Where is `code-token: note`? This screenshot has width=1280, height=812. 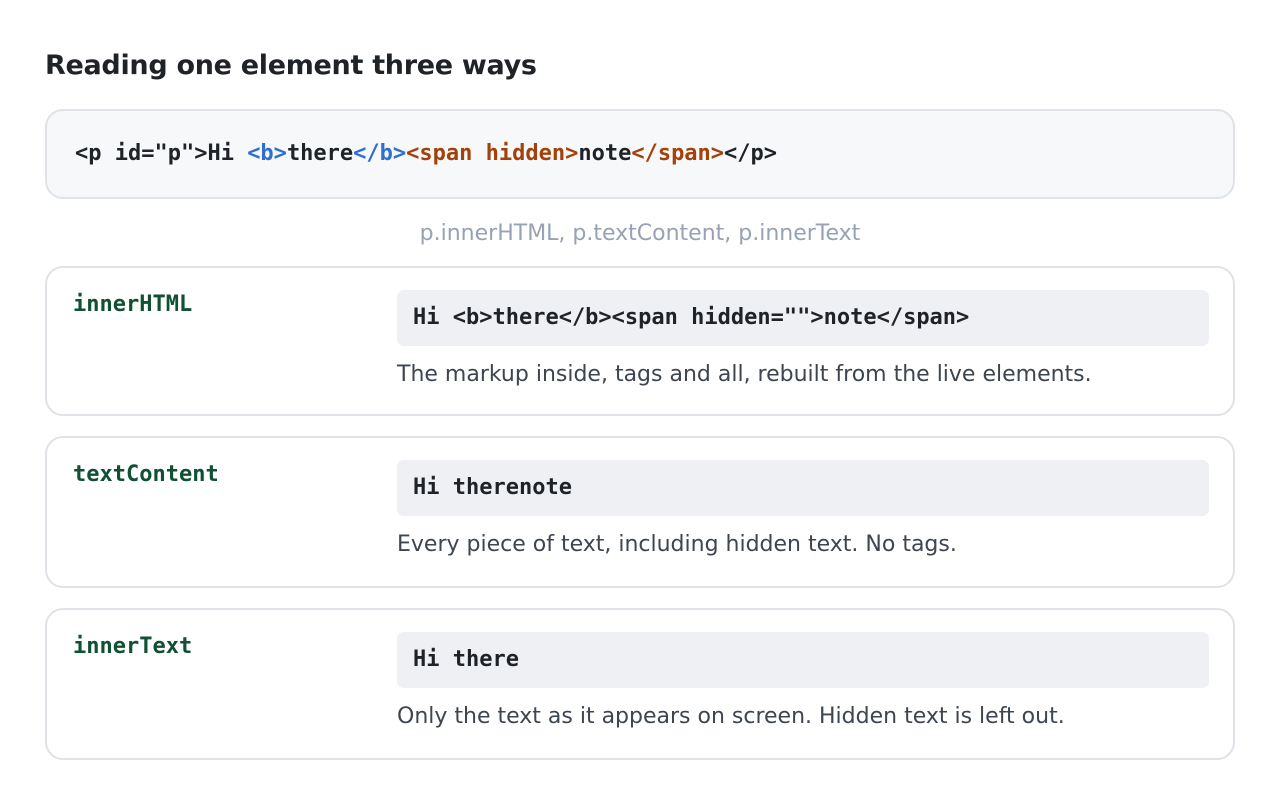 code-token: note is located at coordinates (605, 153).